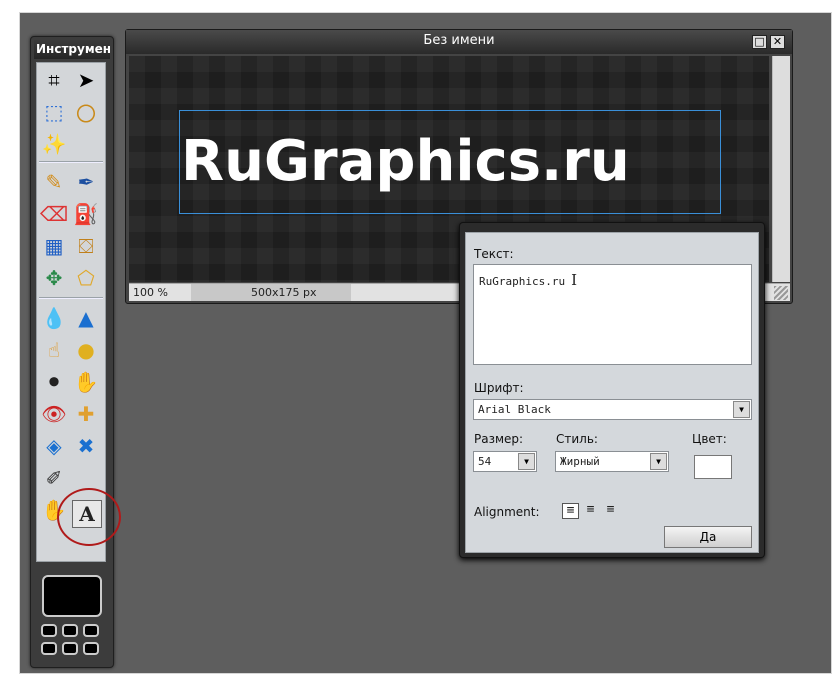  What do you see at coordinates (580, 461) in the screenshot?
I see `style-select-value: Жирный` at bounding box center [580, 461].